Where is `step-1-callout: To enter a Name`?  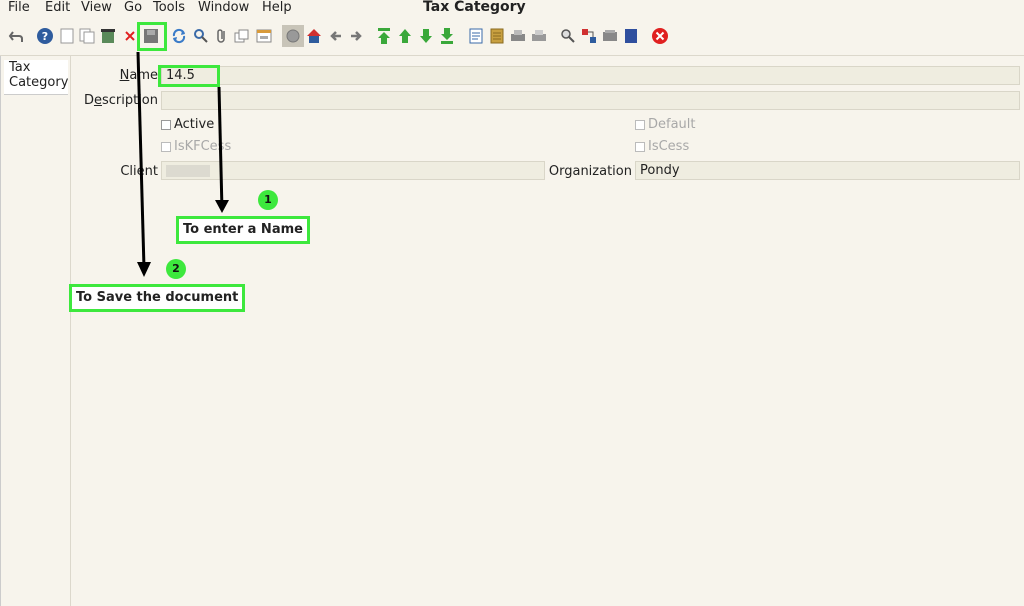
step-1-callout: To enter a Name is located at coordinates (243, 230).